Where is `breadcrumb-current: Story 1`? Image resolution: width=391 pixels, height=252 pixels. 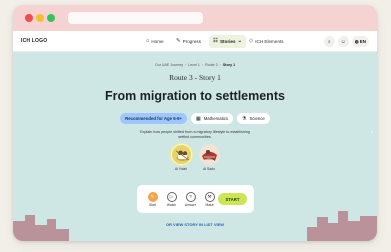 breadcrumb-current: Story 1 is located at coordinates (229, 65).